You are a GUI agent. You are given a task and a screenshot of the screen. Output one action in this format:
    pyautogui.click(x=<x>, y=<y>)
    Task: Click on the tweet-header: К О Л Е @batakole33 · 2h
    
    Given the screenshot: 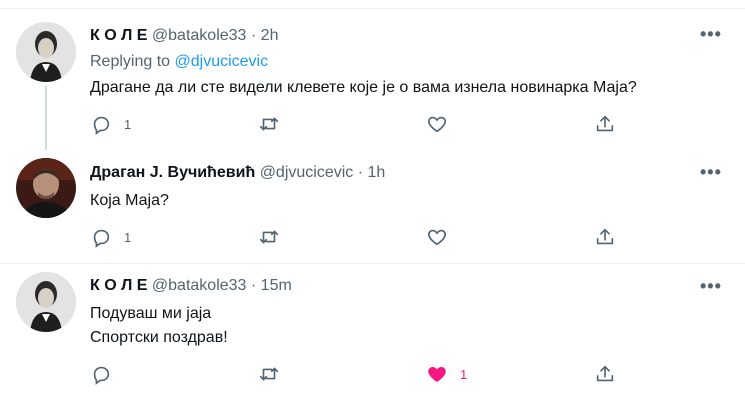 What is the action you would take?
    pyautogui.click(x=184, y=36)
    